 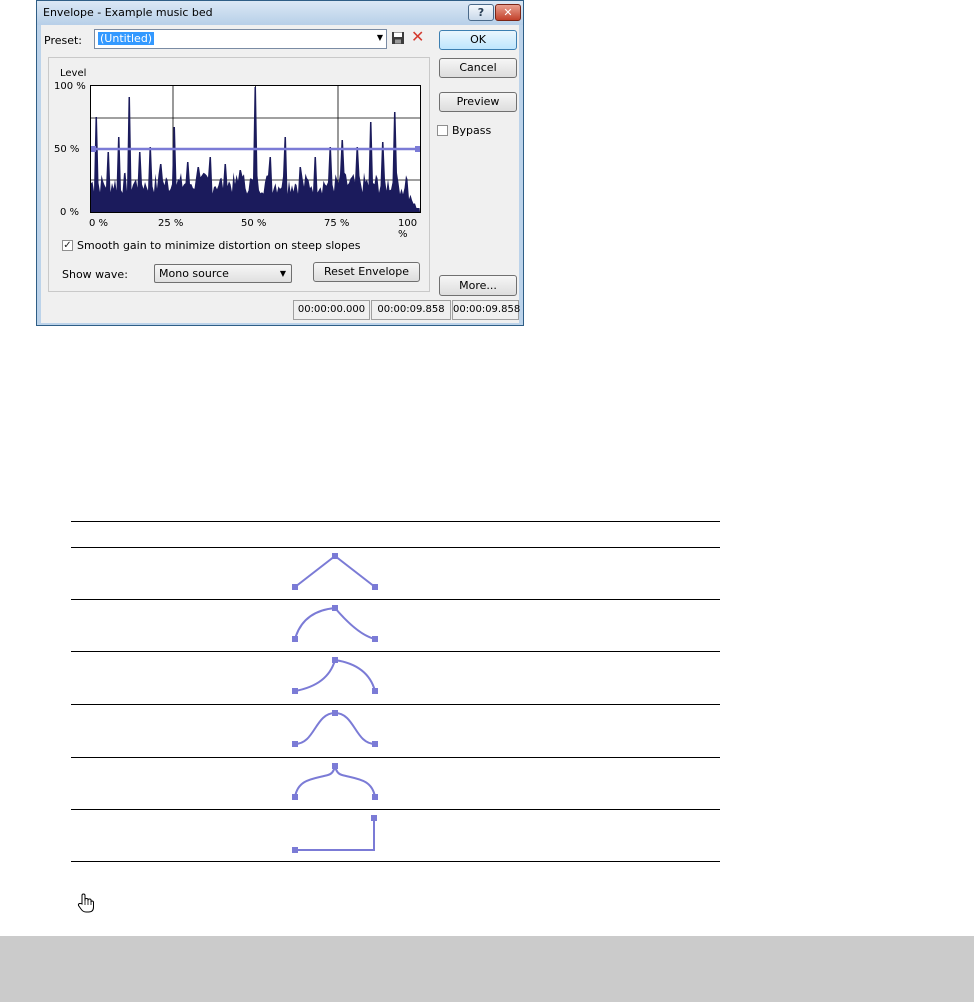 What do you see at coordinates (280, 13) in the screenshot?
I see `title-bar: Envelope - Example music bed ? ✕` at bounding box center [280, 13].